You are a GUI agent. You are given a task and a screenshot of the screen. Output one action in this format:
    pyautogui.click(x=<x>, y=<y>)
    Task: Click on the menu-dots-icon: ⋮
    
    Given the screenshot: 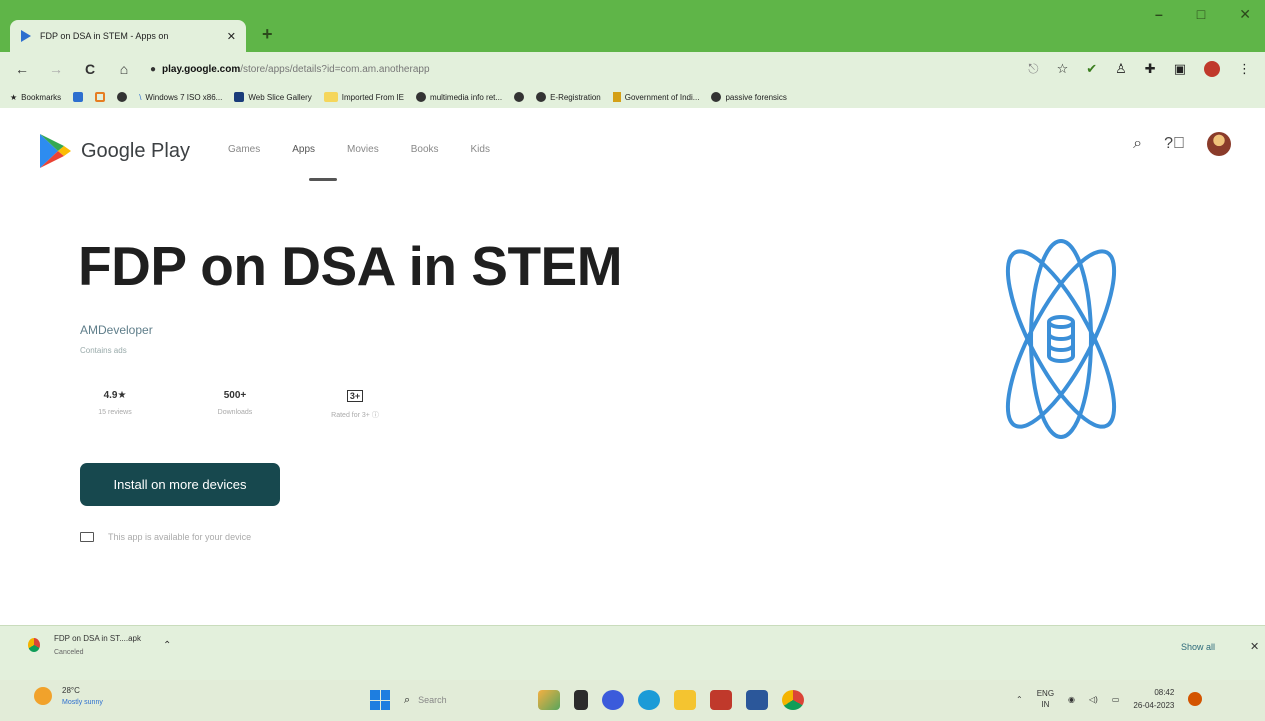 What is the action you would take?
    pyautogui.click(x=1244, y=69)
    